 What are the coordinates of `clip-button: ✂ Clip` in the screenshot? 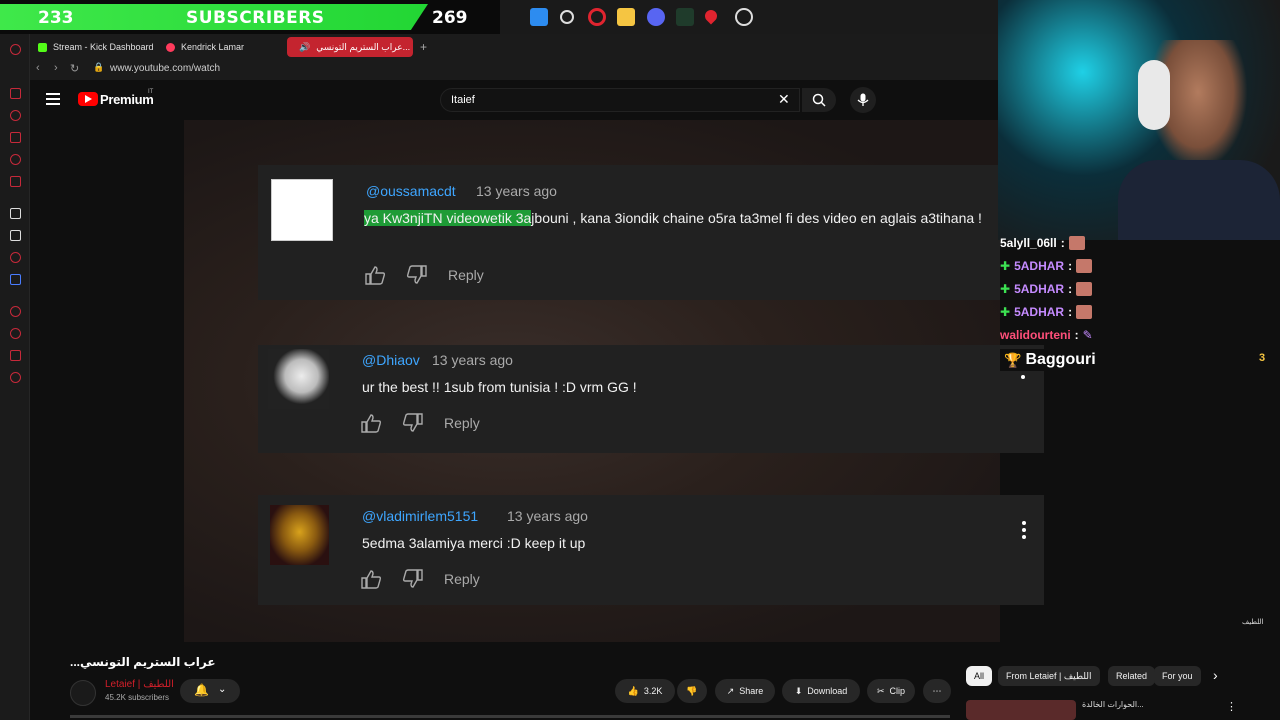 It's located at (891, 691).